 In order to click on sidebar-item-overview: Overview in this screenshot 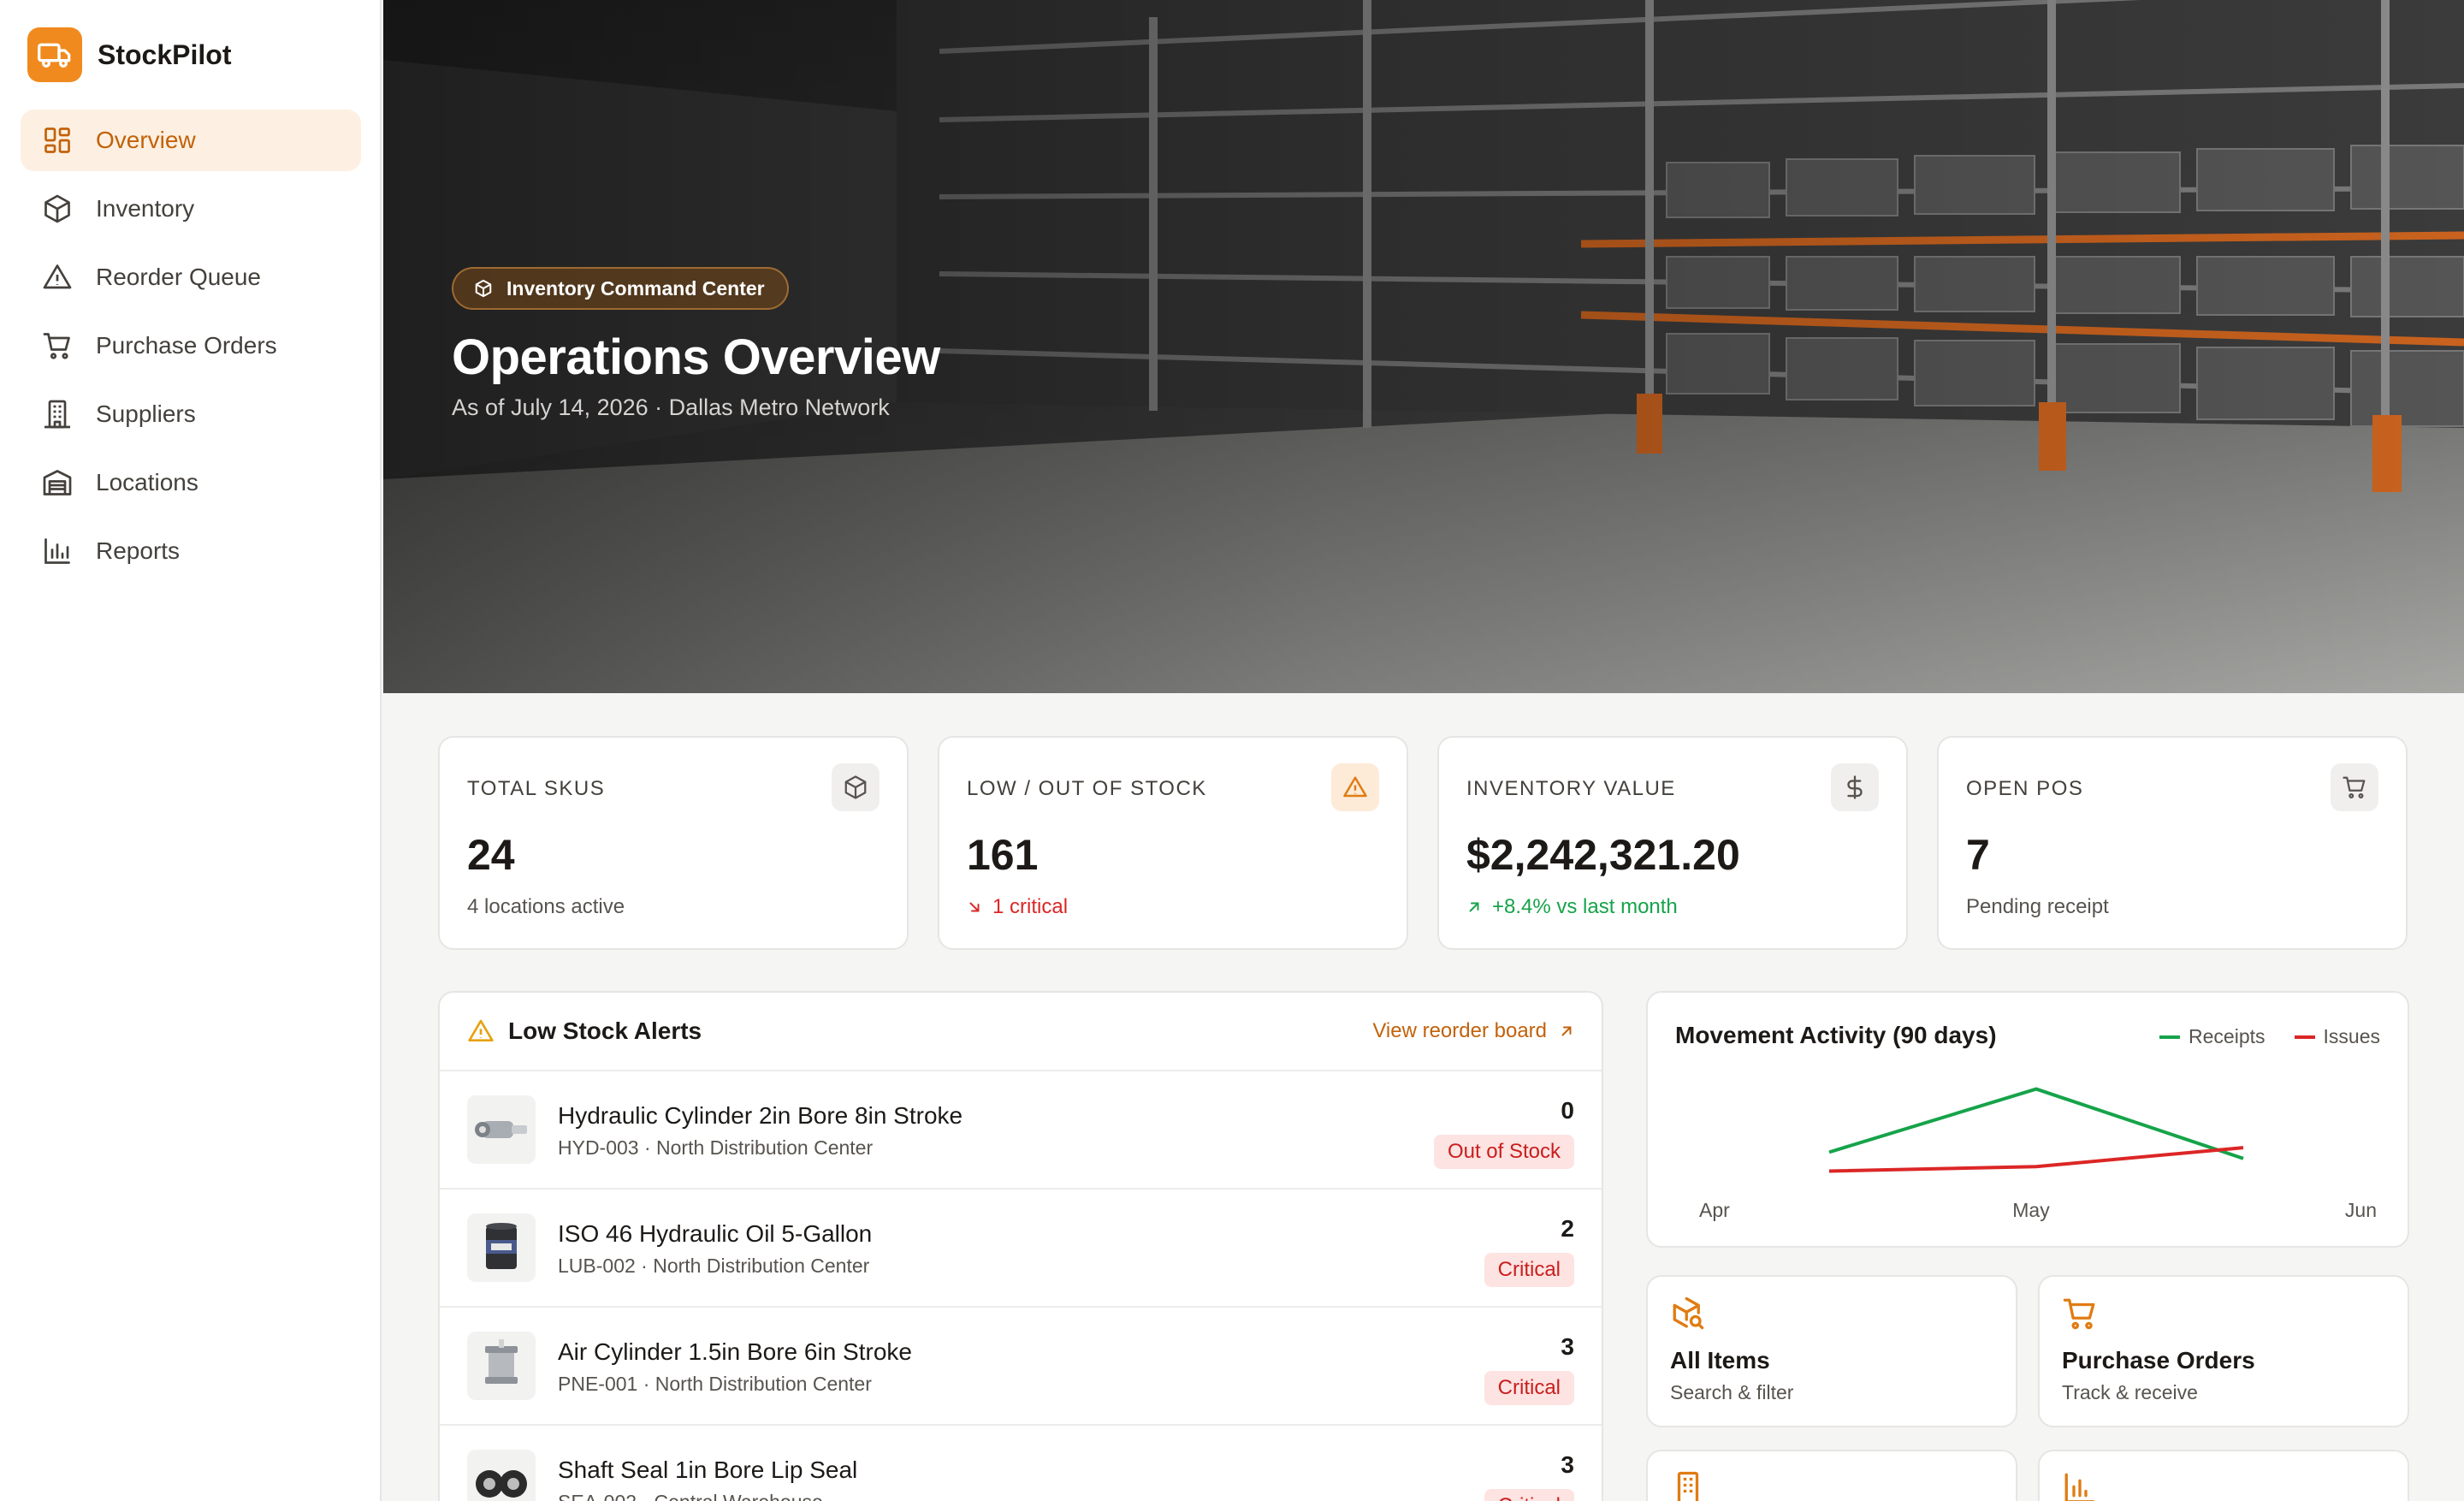, I will do `click(191, 140)`.